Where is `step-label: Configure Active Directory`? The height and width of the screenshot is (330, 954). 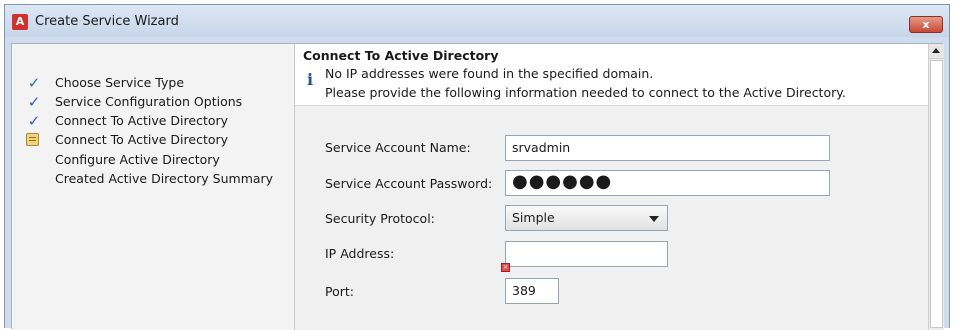 step-label: Configure Active Directory is located at coordinates (137, 159).